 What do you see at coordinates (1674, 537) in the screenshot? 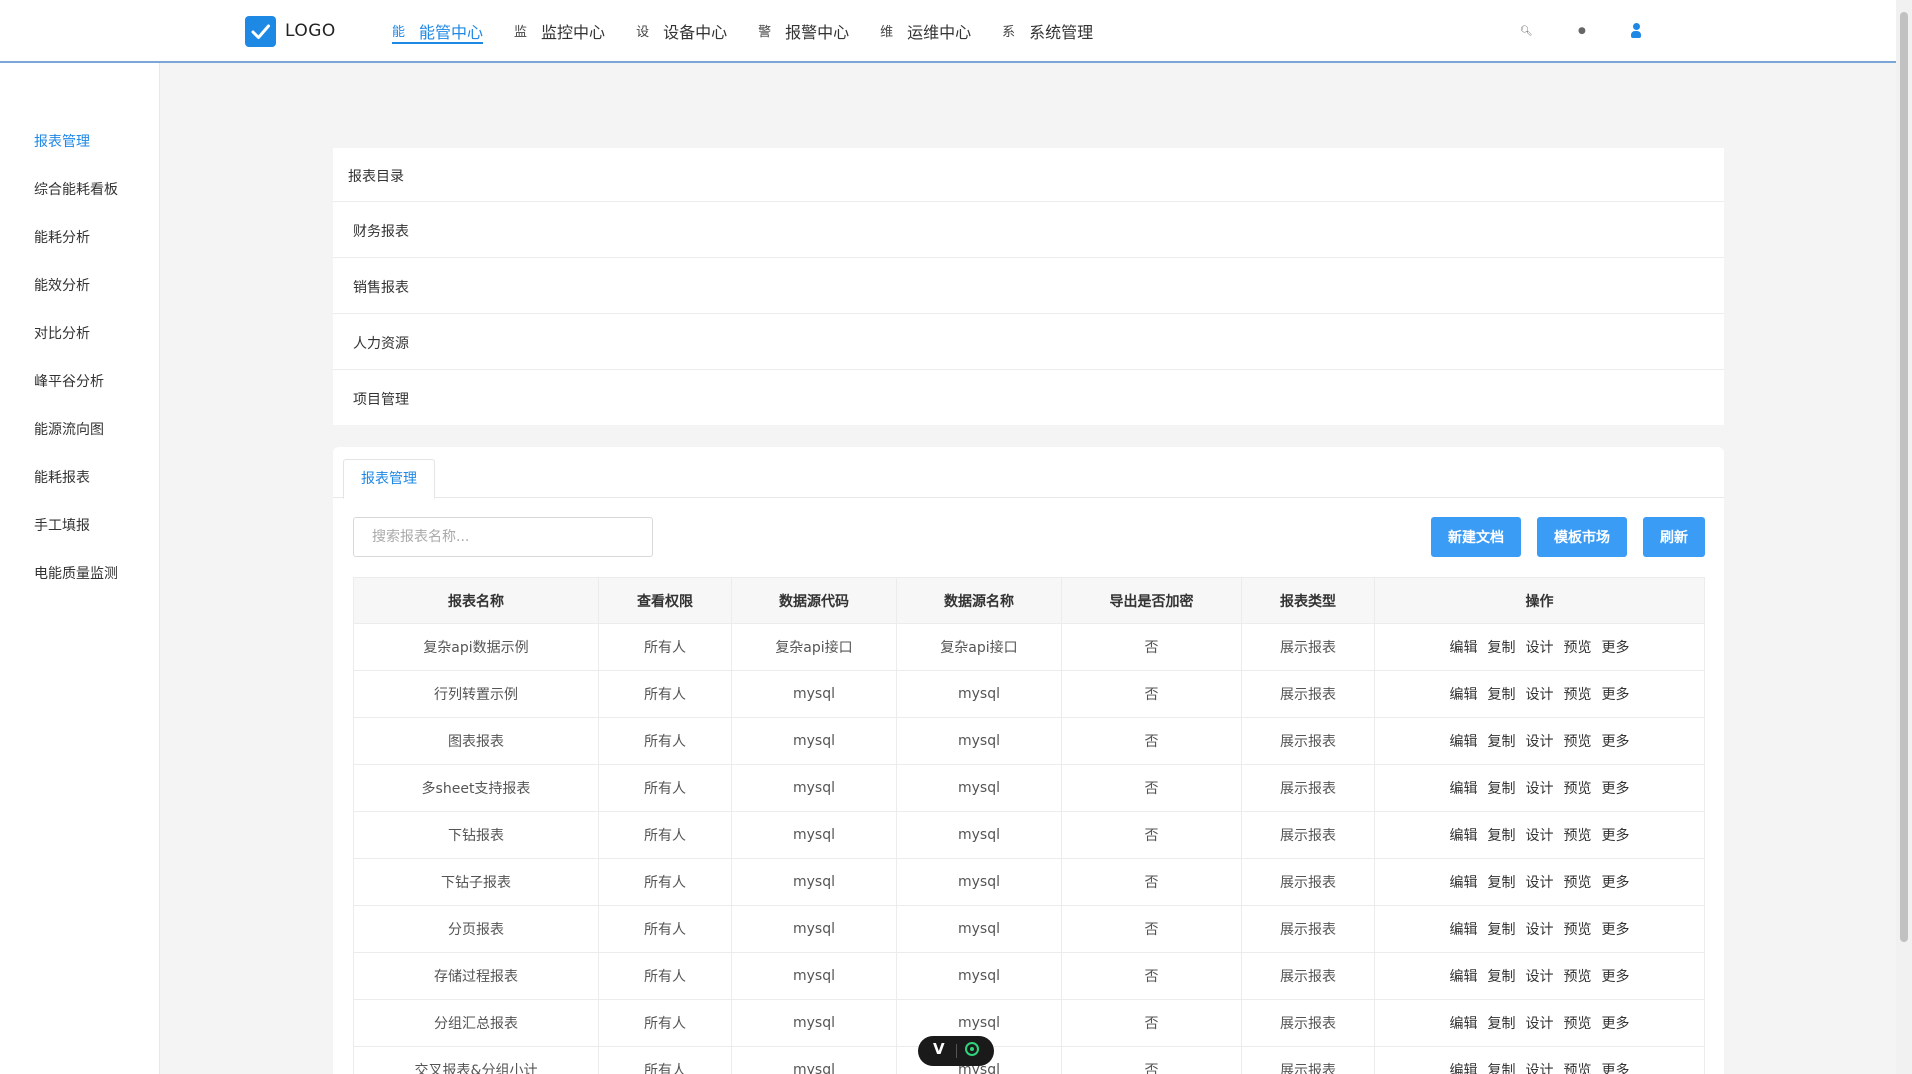
I see `refresh-button: 刷新` at bounding box center [1674, 537].